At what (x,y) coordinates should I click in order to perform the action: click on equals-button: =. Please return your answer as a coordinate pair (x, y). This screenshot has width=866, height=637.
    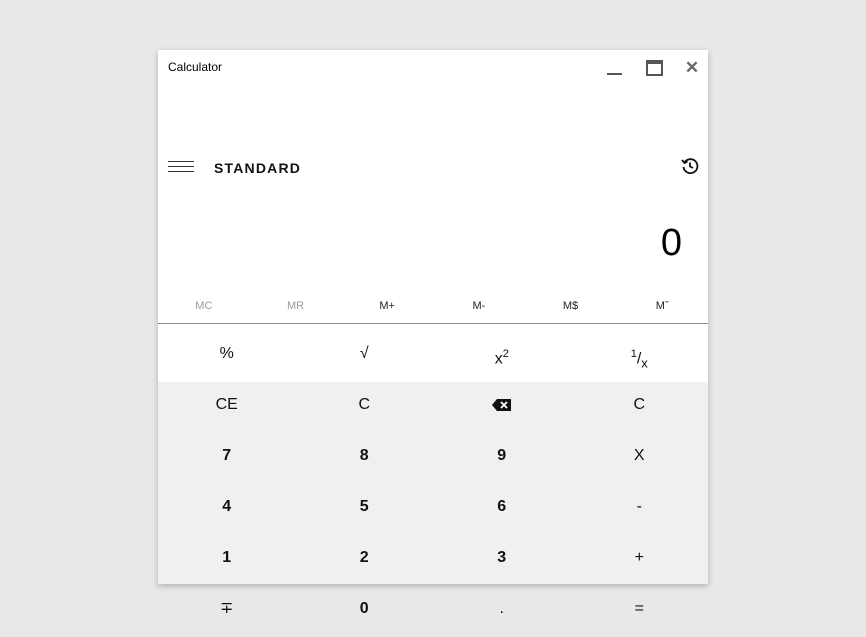
    Looking at the image, I should click on (640, 611).